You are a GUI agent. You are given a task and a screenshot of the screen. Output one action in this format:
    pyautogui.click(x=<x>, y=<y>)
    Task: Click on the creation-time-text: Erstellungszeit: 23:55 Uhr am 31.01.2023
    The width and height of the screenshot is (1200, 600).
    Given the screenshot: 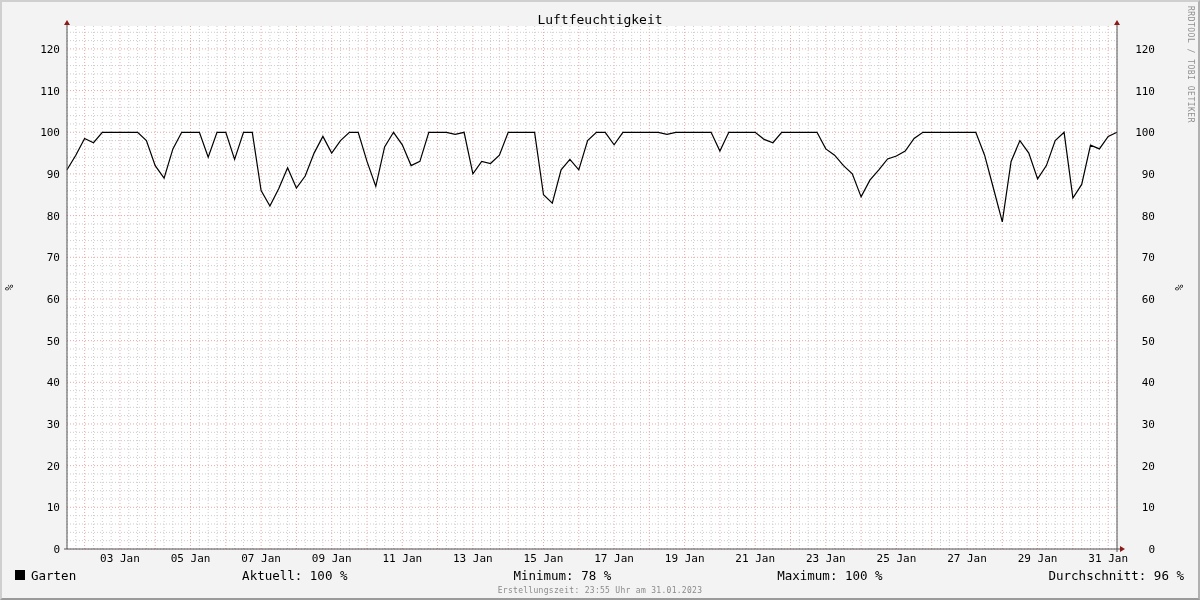 What is the action you would take?
    pyautogui.click(x=600, y=591)
    